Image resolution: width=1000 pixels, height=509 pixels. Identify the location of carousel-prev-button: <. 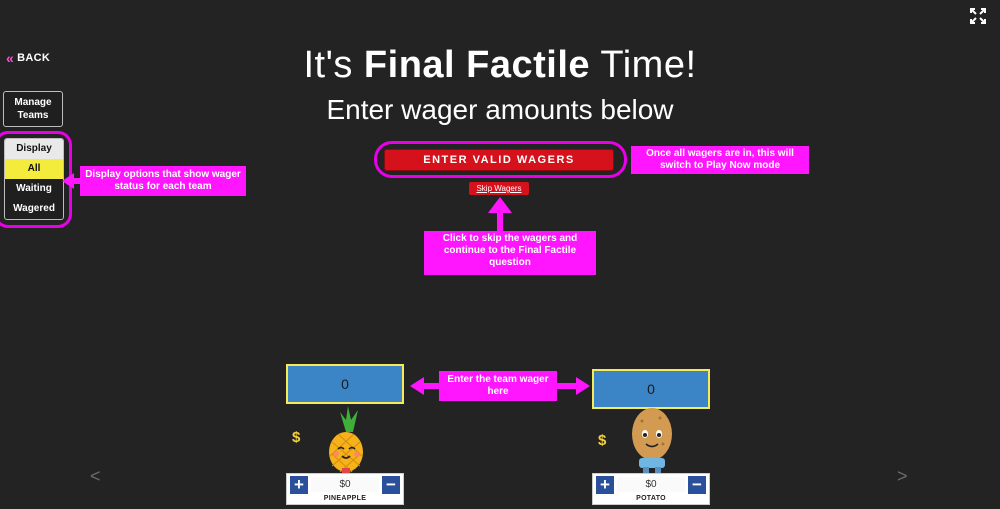
(95, 476).